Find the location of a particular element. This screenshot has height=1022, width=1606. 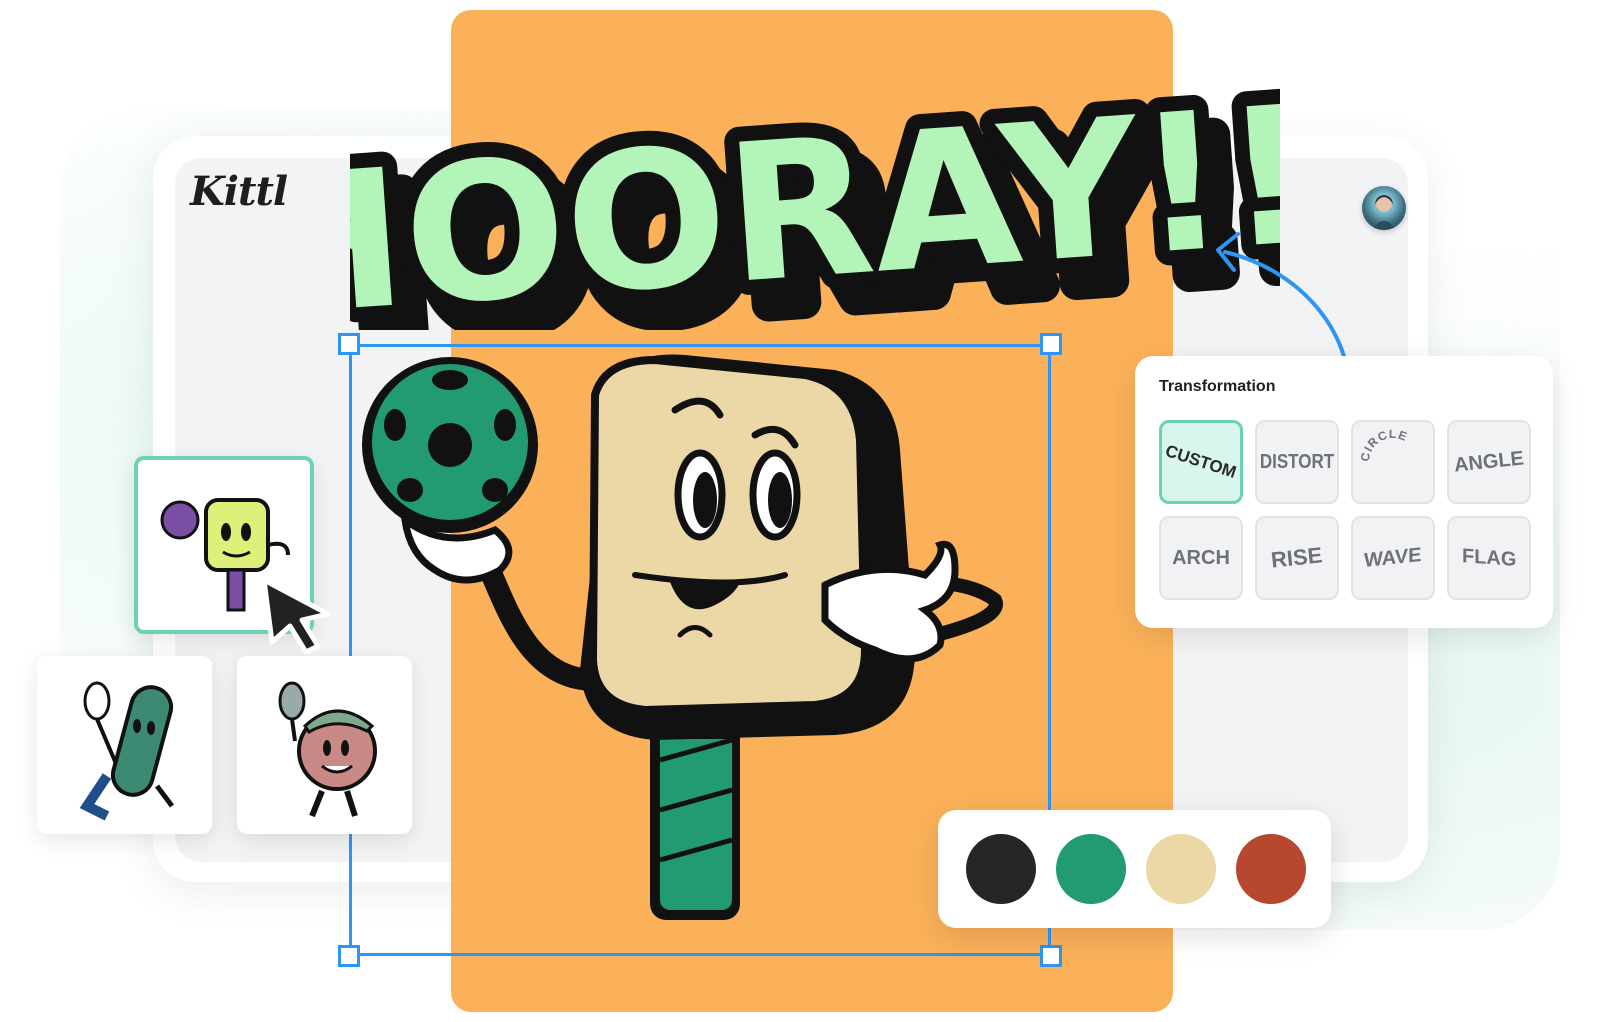

color-swatch-black is located at coordinates (1001, 869).